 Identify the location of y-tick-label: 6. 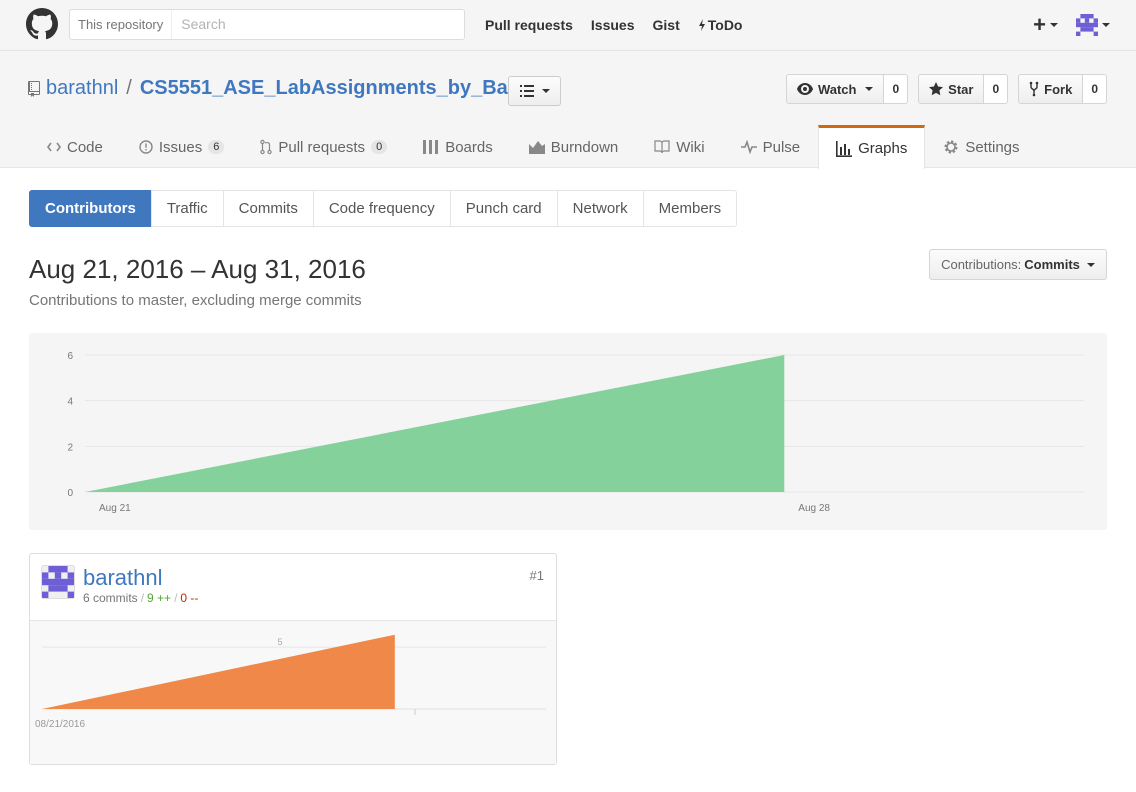
(70, 356).